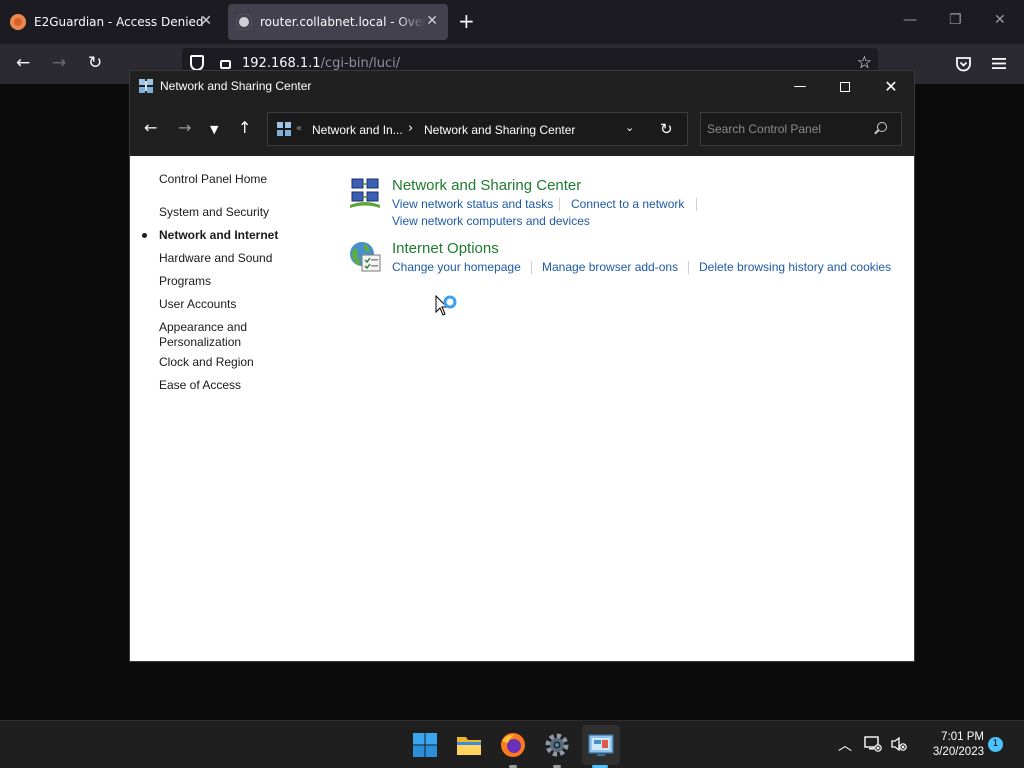 The width and height of the screenshot is (1024, 768). I want to click on firefox-icon, so click(513, 745).